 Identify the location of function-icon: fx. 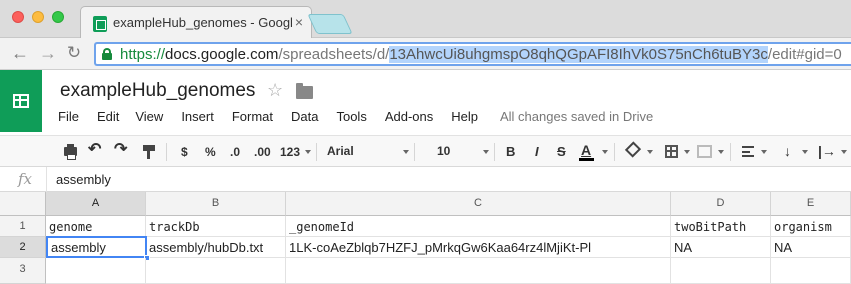
(25, 179).